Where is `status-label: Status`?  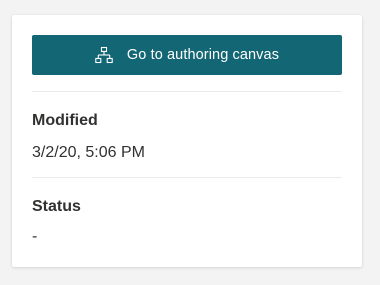
status-label: Status is located at coordinates (56, 206).